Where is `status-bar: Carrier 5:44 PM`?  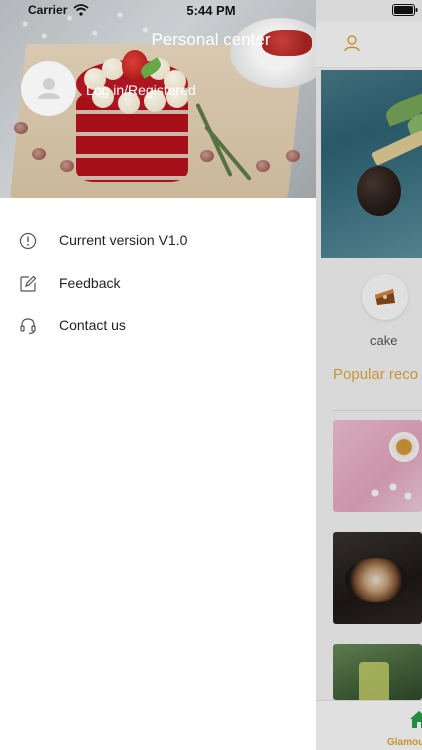
status-bar: Carrier 5:44 PM is located at coordinates (211, 11).